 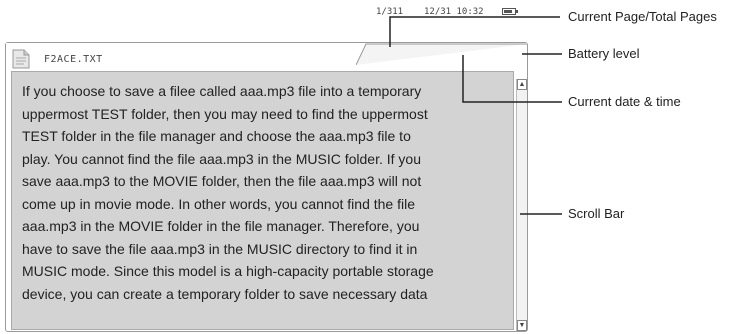 What do you see at coordinates (596, 213) in the screenshot?
I see `callout-scrollbar-label: Scroll Bar` at bounding box center [596, 213].